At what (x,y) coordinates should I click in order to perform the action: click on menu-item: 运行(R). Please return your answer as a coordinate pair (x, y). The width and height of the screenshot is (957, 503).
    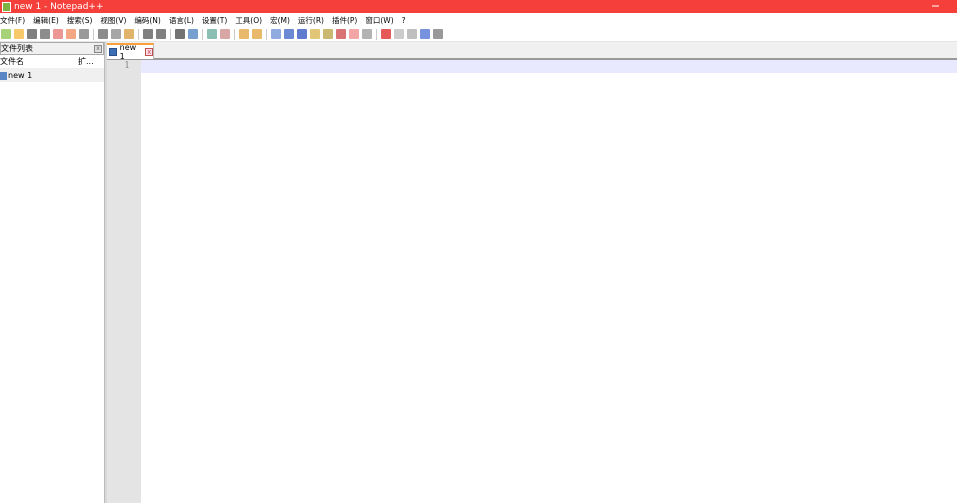
    Looking at the image, I should click on (313, 20).